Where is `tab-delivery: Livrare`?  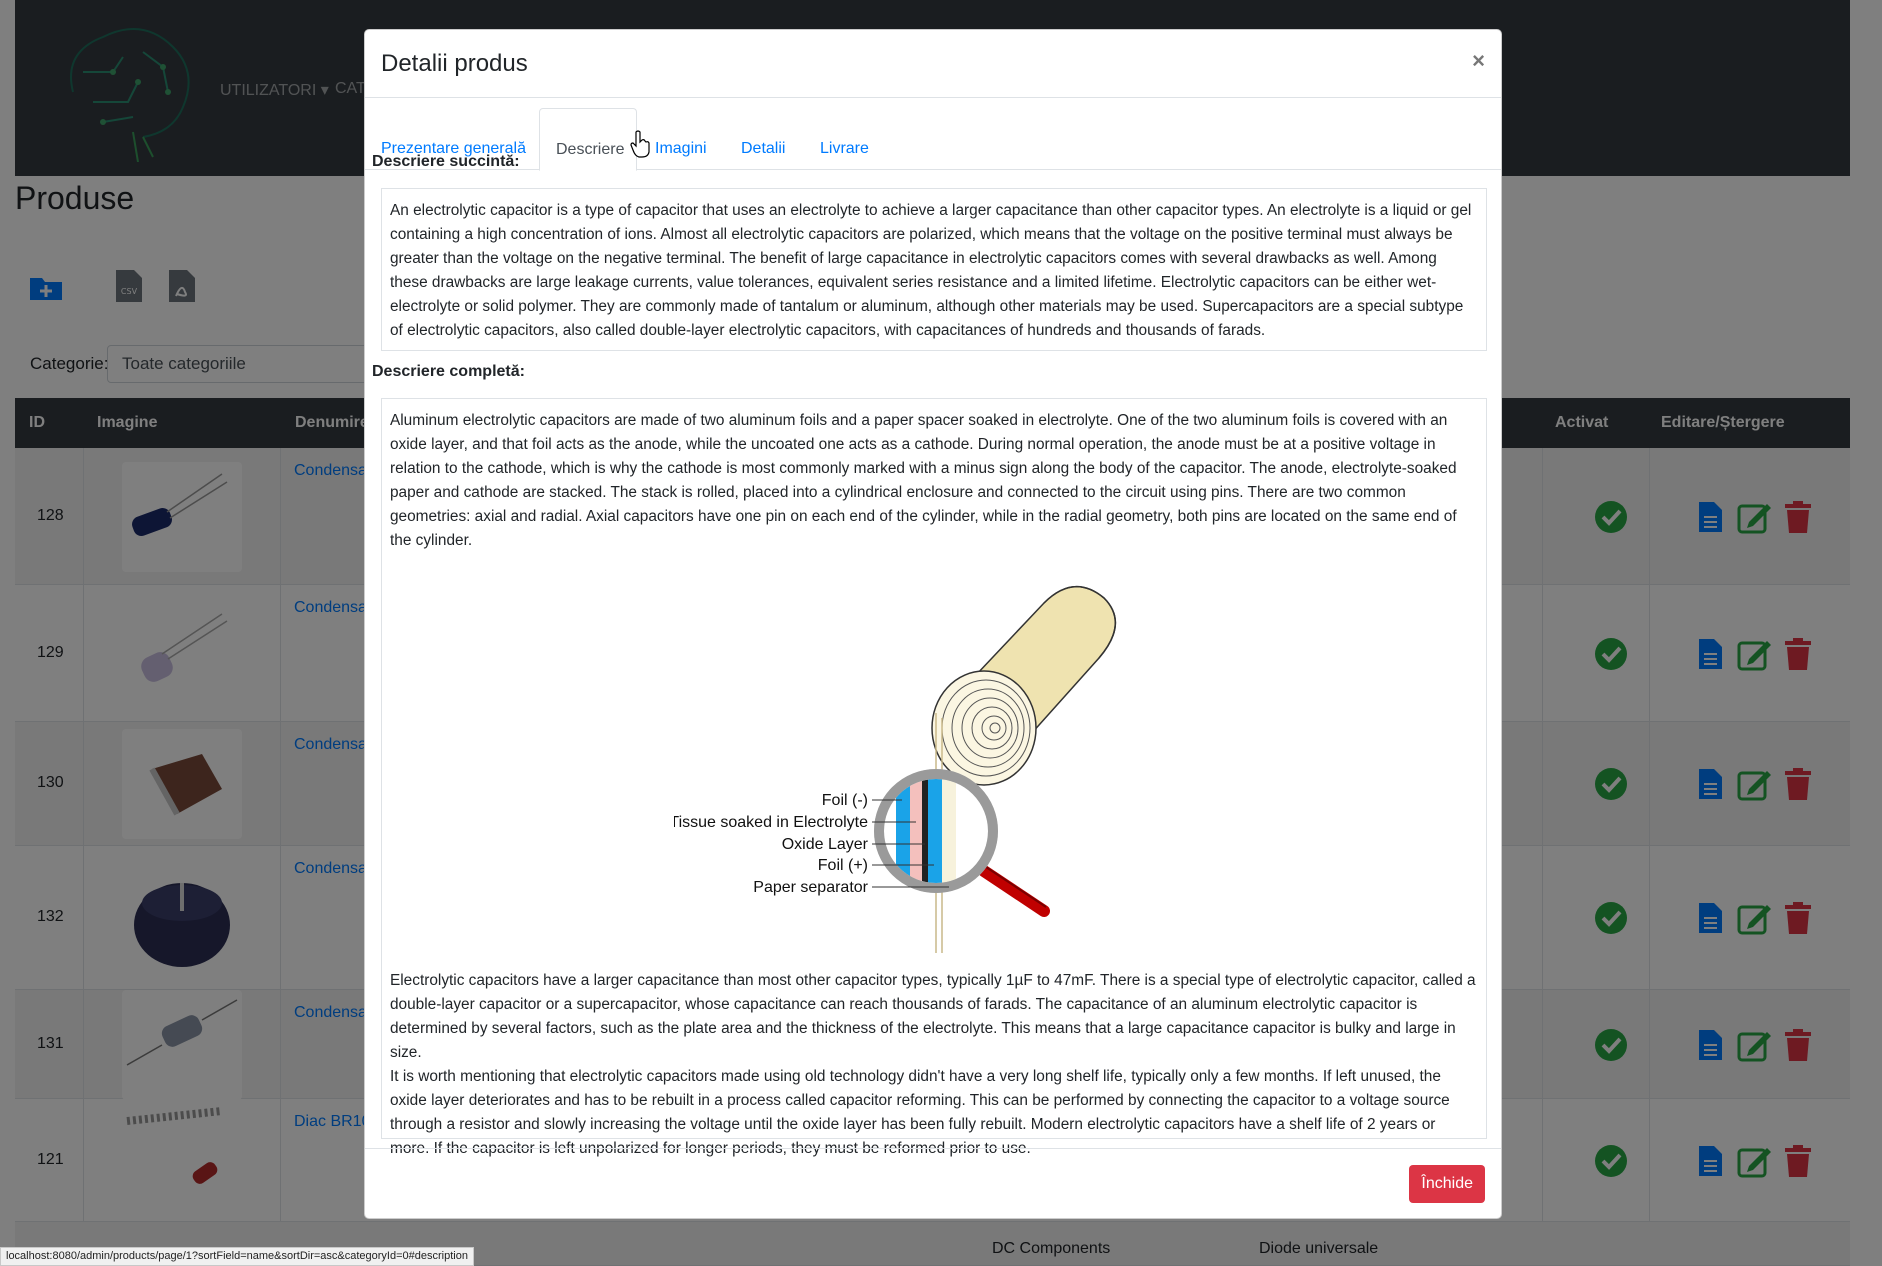
tab-delivery: Livrare is located at coordinates (844, 139).